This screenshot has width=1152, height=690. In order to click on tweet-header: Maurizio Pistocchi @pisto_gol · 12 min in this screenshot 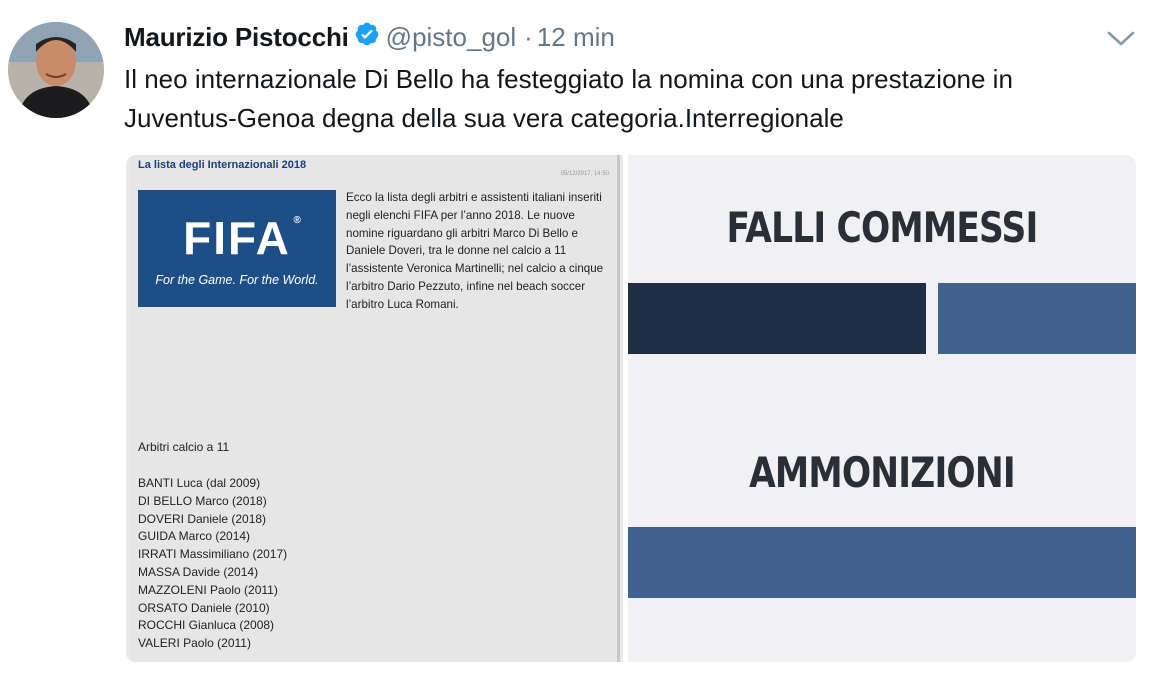, I will do `click(369, 37)`.